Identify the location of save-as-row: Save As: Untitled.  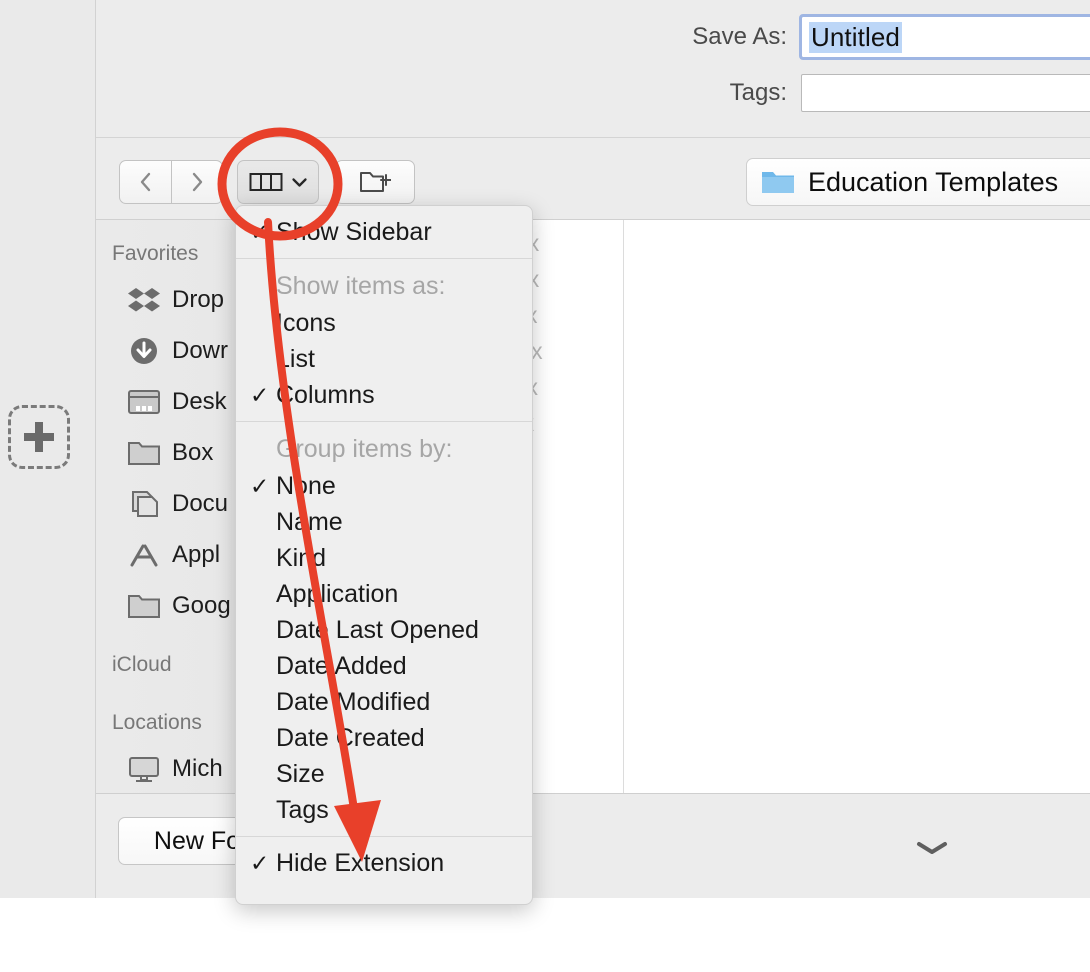
(853, 37).